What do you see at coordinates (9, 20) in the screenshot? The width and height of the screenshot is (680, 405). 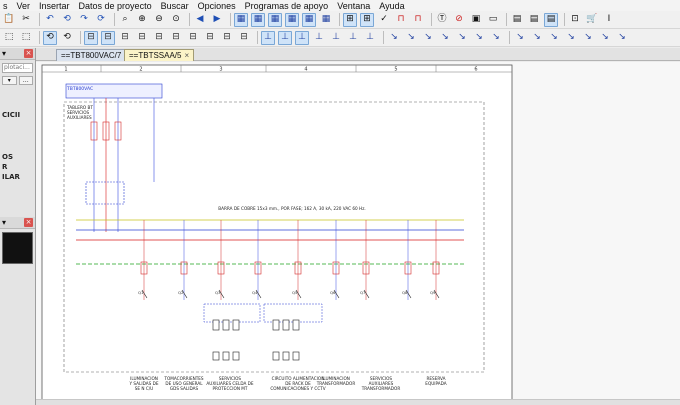 I see `paste-icon: 📋` at bounding box center [9, 20].